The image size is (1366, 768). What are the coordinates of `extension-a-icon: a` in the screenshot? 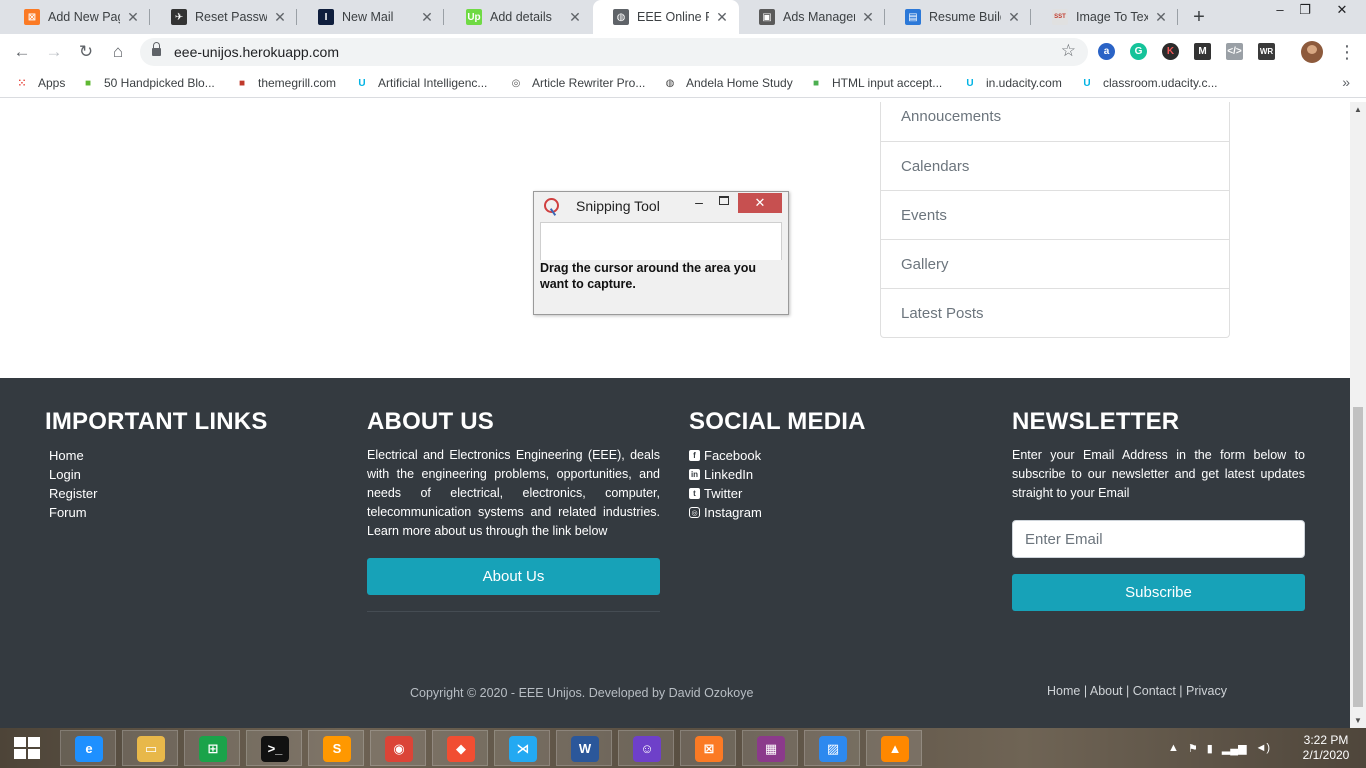 It's located at (1106, 51).